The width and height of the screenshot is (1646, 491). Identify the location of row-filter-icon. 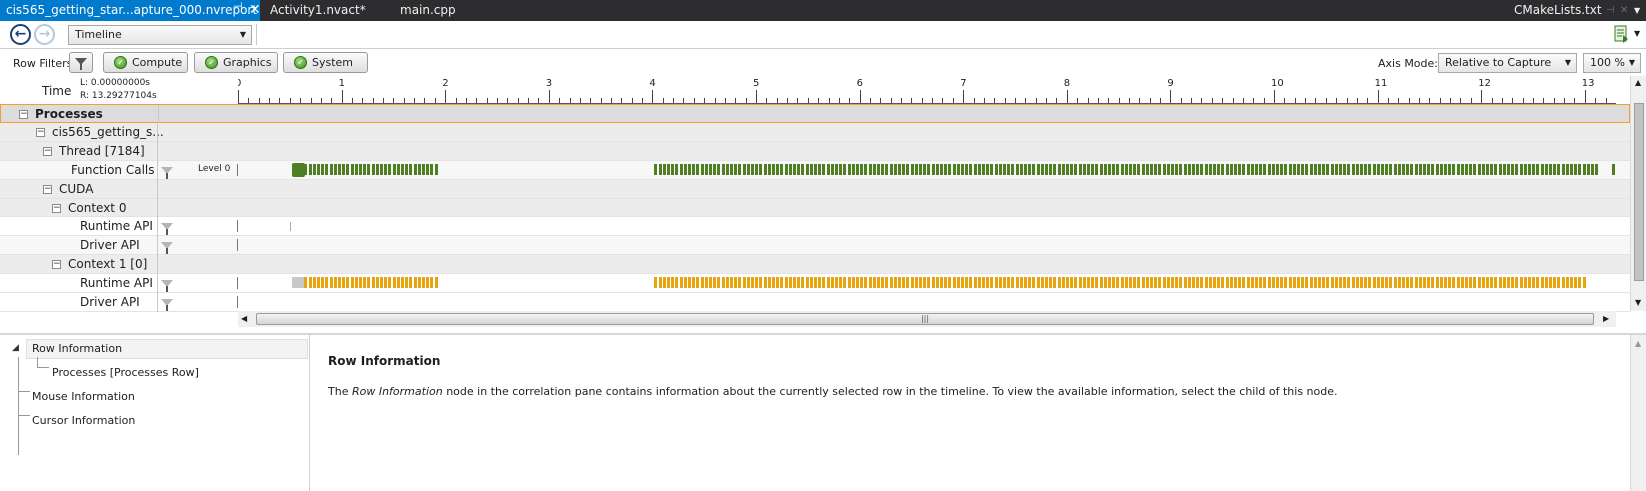
(167, 305).